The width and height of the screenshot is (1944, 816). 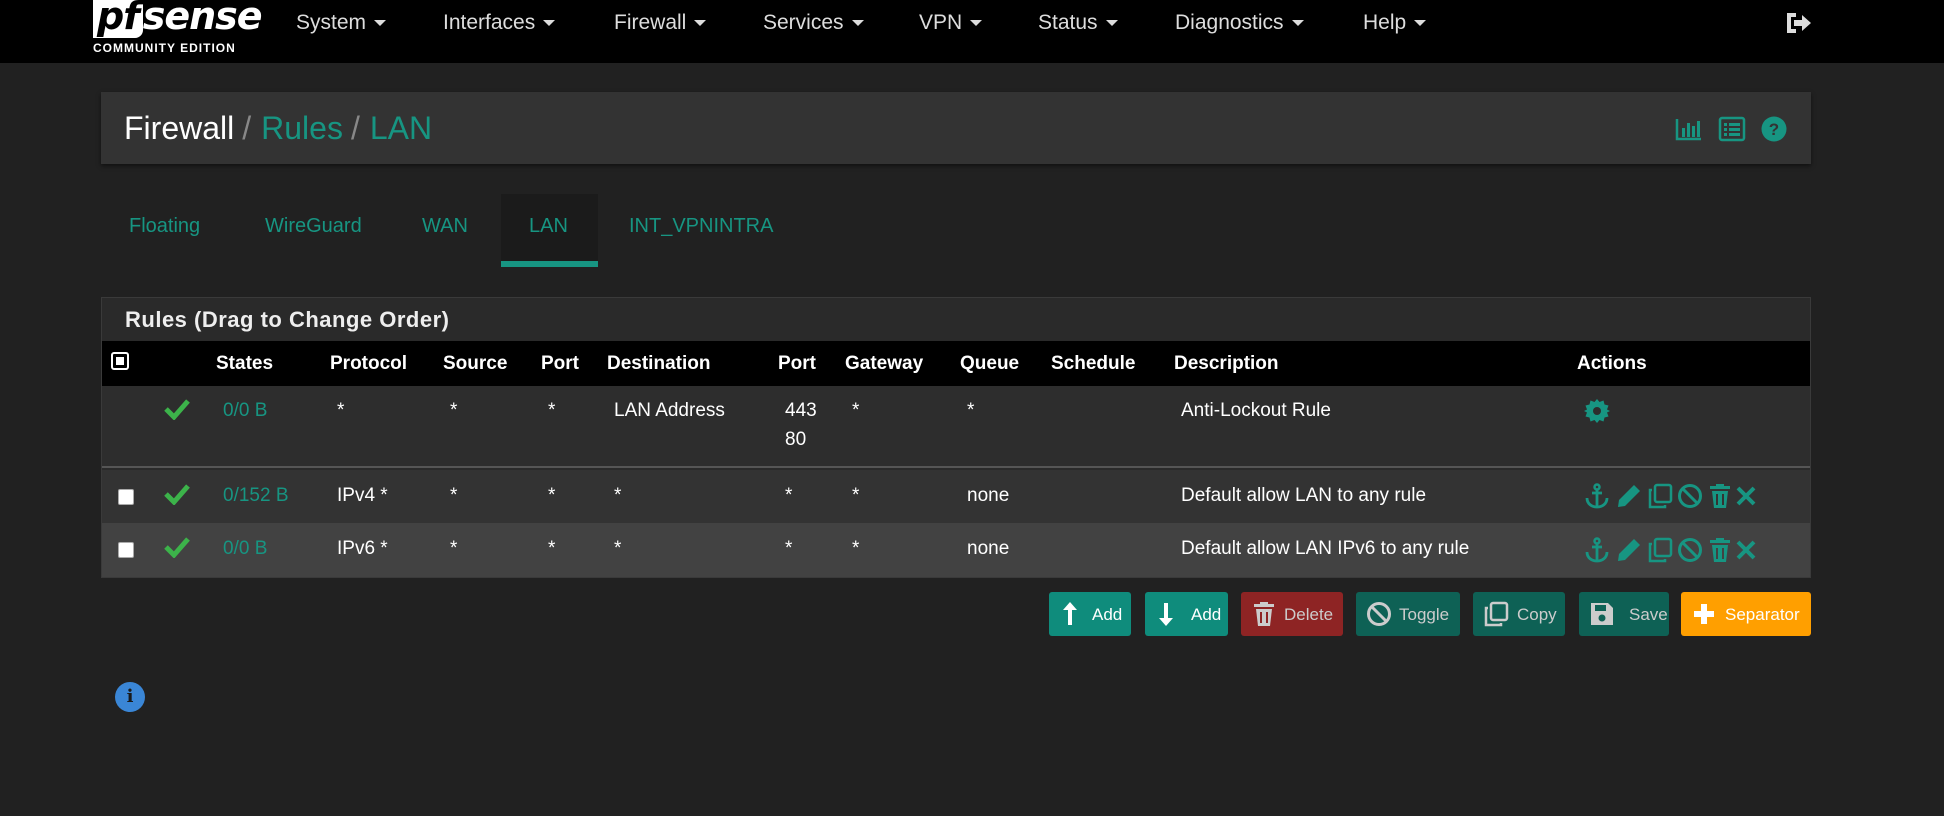 What do you see at coordinates (1256, 410) in the screenshot?
I see `rule-description: Anti-Lockout Rule` at bounding box center [1256, 410].